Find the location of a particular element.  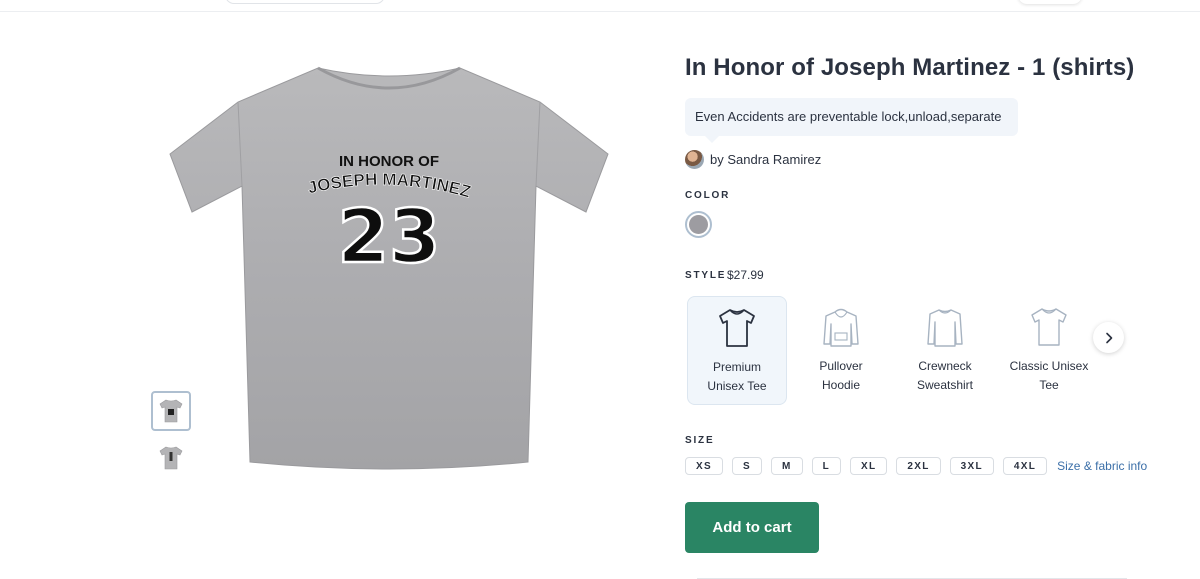

style-label: STYLE is located at coordinates (706, 275).